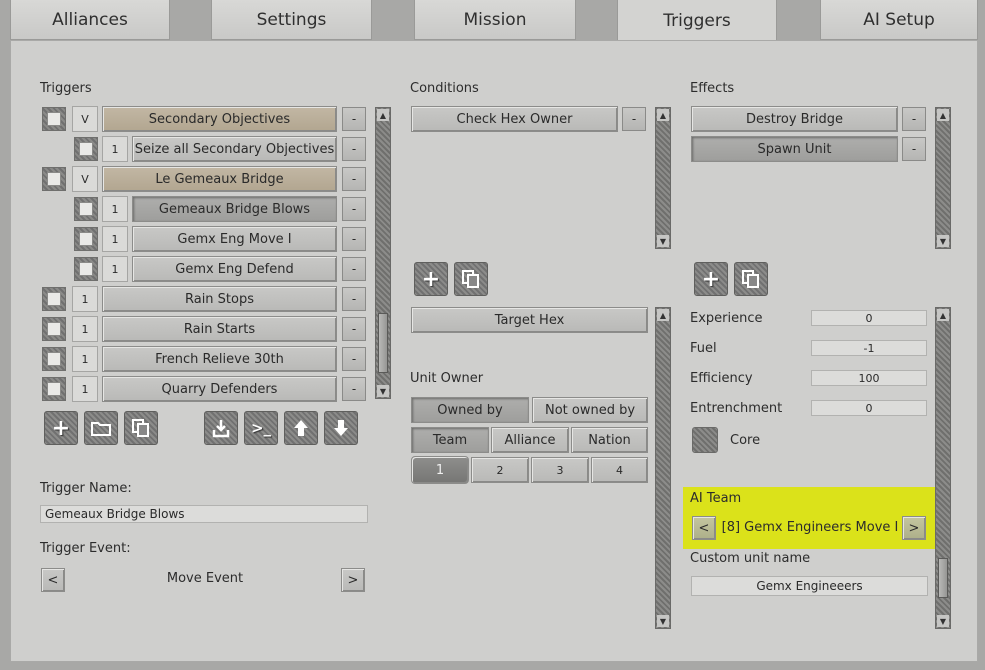  What do you see at coordinates (943, 178) in the screenshot?
I see `effects-scrollbar: ▲ ▼` at bounding box center [943, 178].